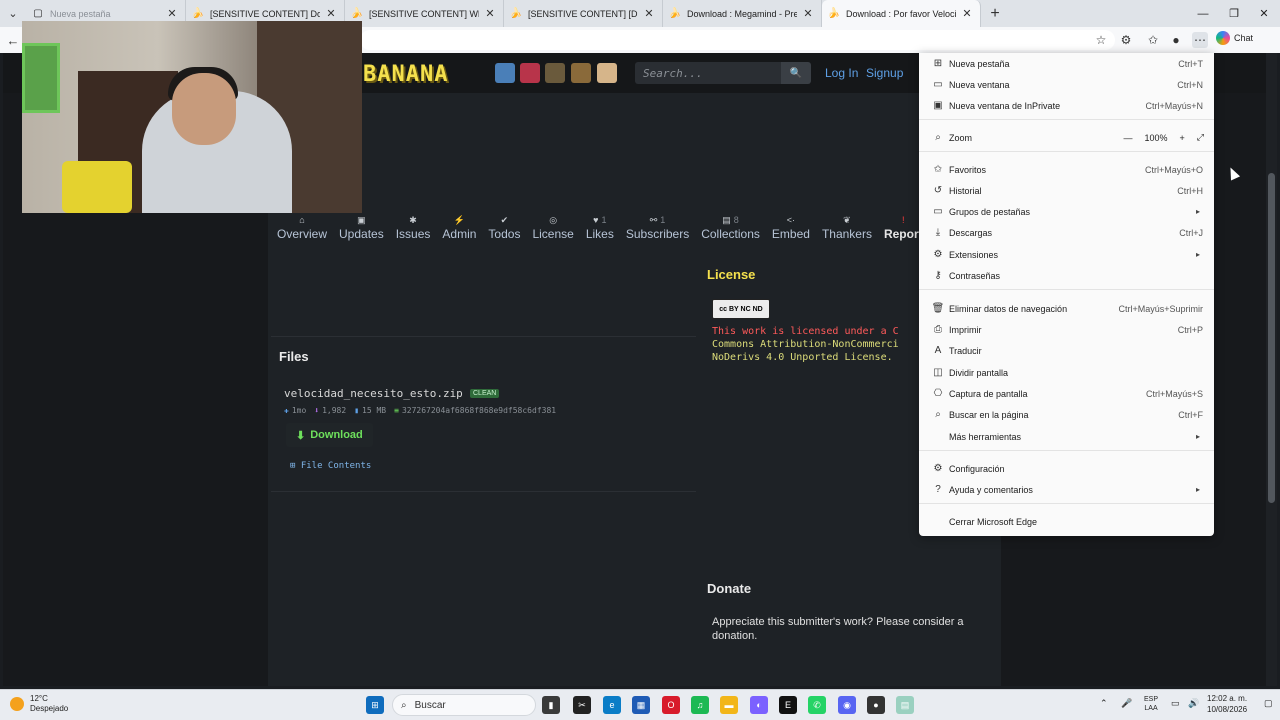 The width and height of the screenshot is (1280, 720). I want to click on tab-dub-mode: 🍌 [SENSITIVE CONTENT] [Dub Mode ✕, so click(583, 13).